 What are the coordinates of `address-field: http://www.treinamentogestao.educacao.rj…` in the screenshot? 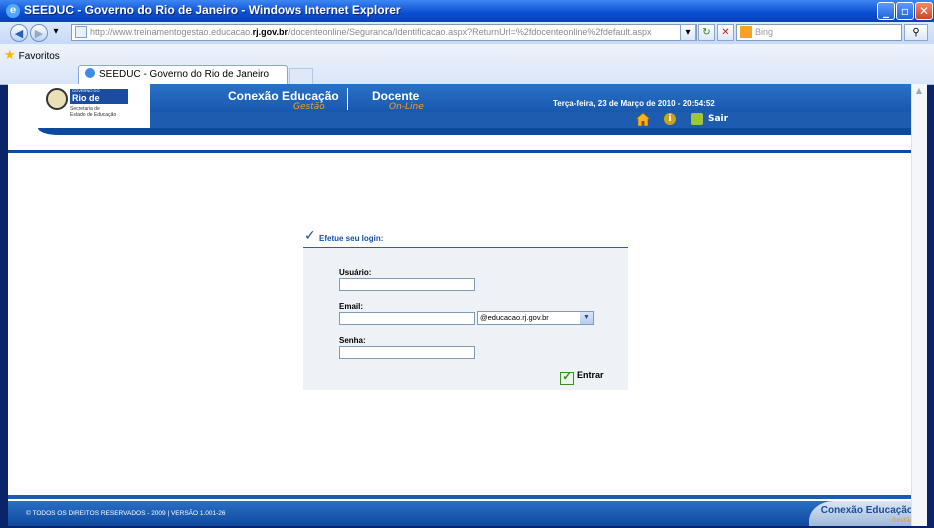 It's located at (384, 32).